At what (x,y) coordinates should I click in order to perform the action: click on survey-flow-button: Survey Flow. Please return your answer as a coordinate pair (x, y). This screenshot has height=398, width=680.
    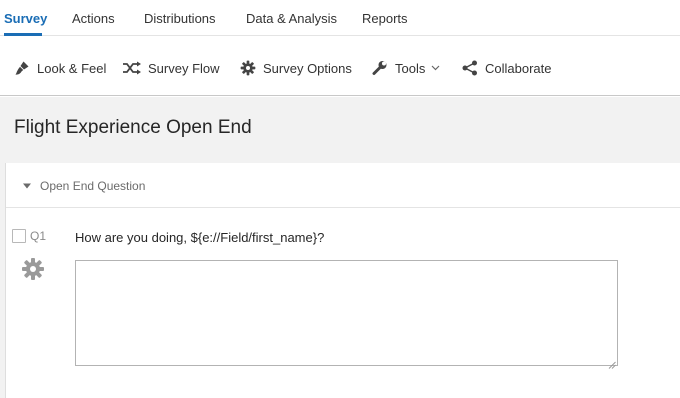
    Looking at the image, I should click on (171, 68).